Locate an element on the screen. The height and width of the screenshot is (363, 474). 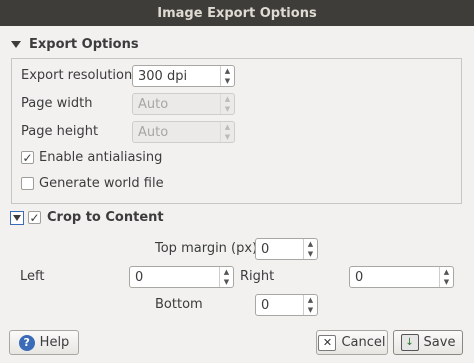
antialiasing-label: Enable antialiasing is located at coordinates (100, 157).